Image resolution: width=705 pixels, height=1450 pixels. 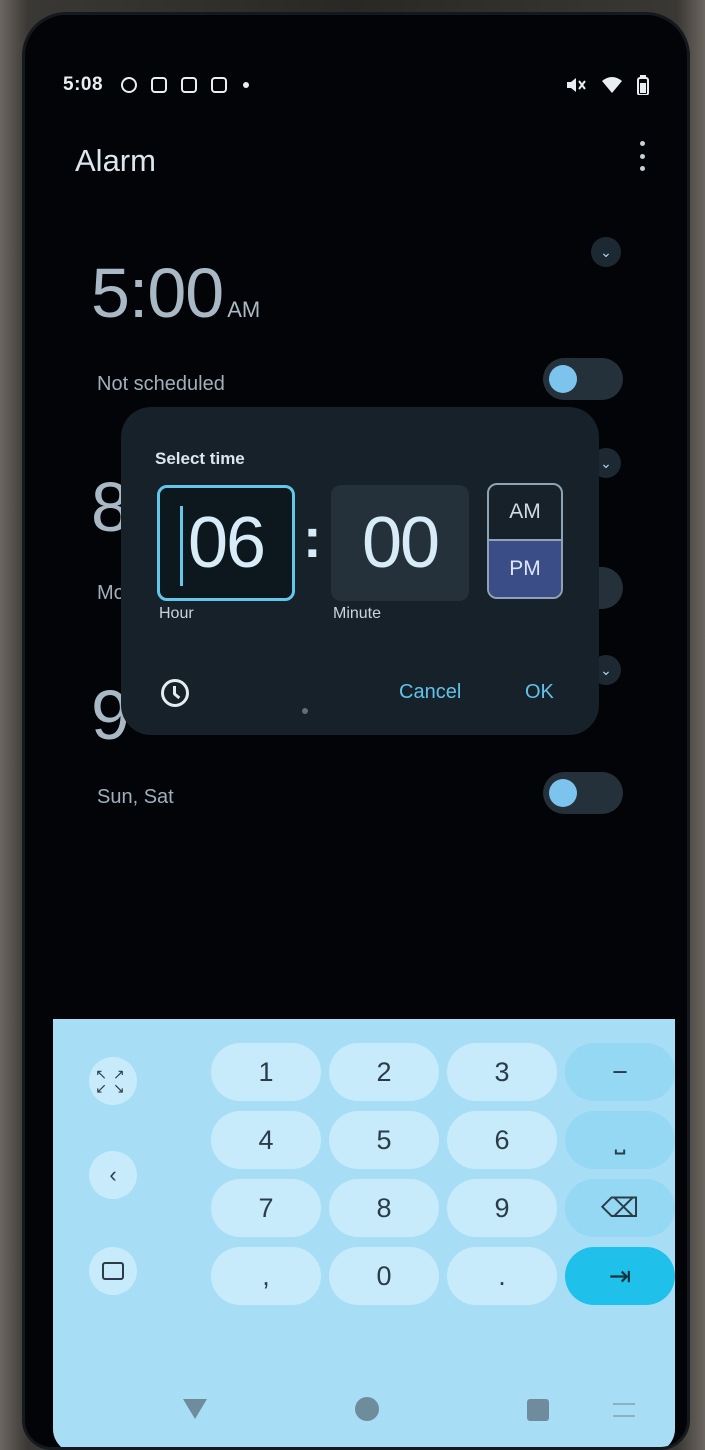 What do you see at coordinates (113, 1175) in the screenshot?
I see `back-key: ‹` at bounding box center [113, 1175].